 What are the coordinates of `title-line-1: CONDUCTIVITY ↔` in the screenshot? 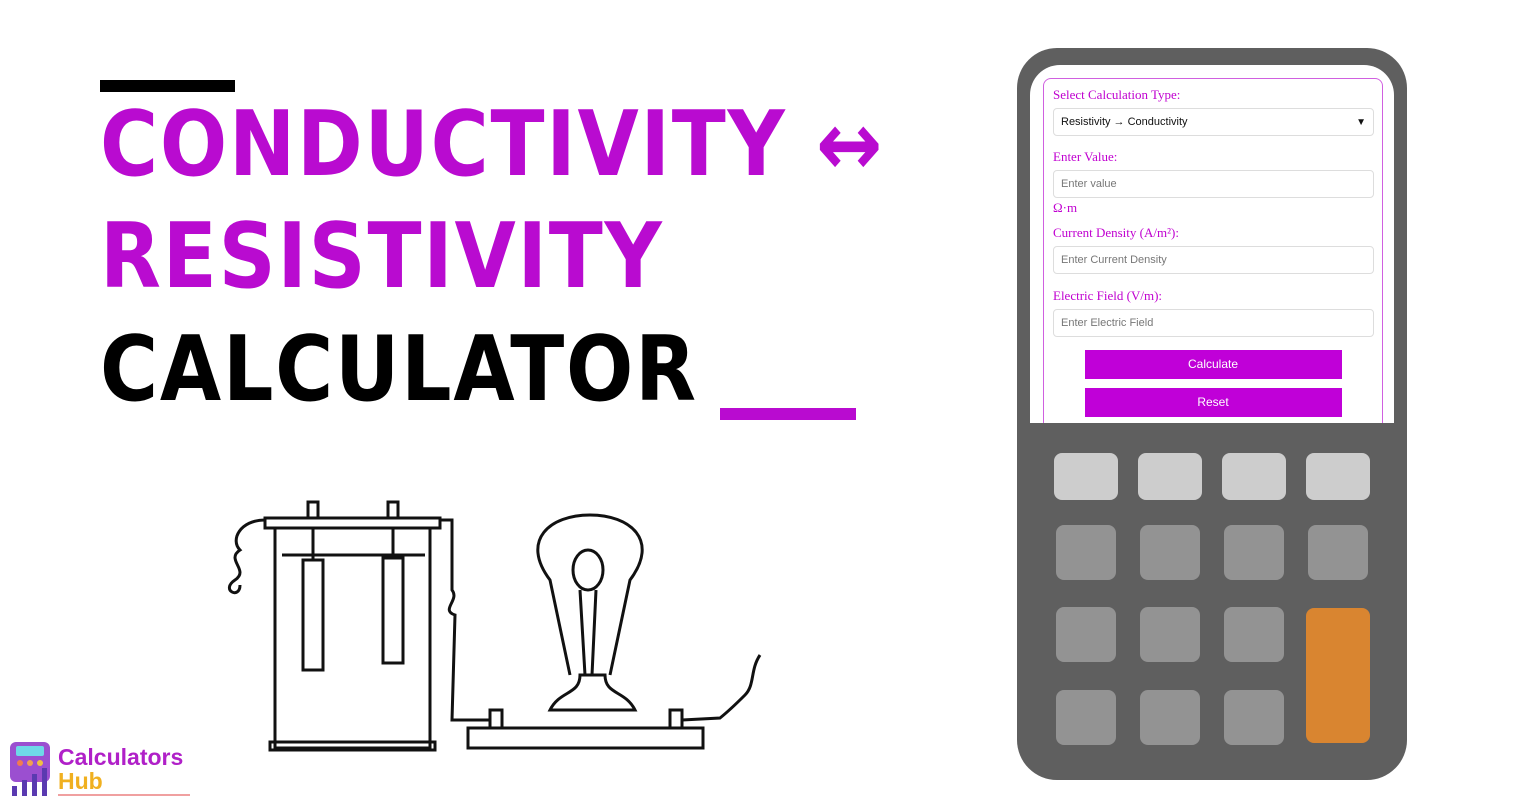 It's located at (492, 144).